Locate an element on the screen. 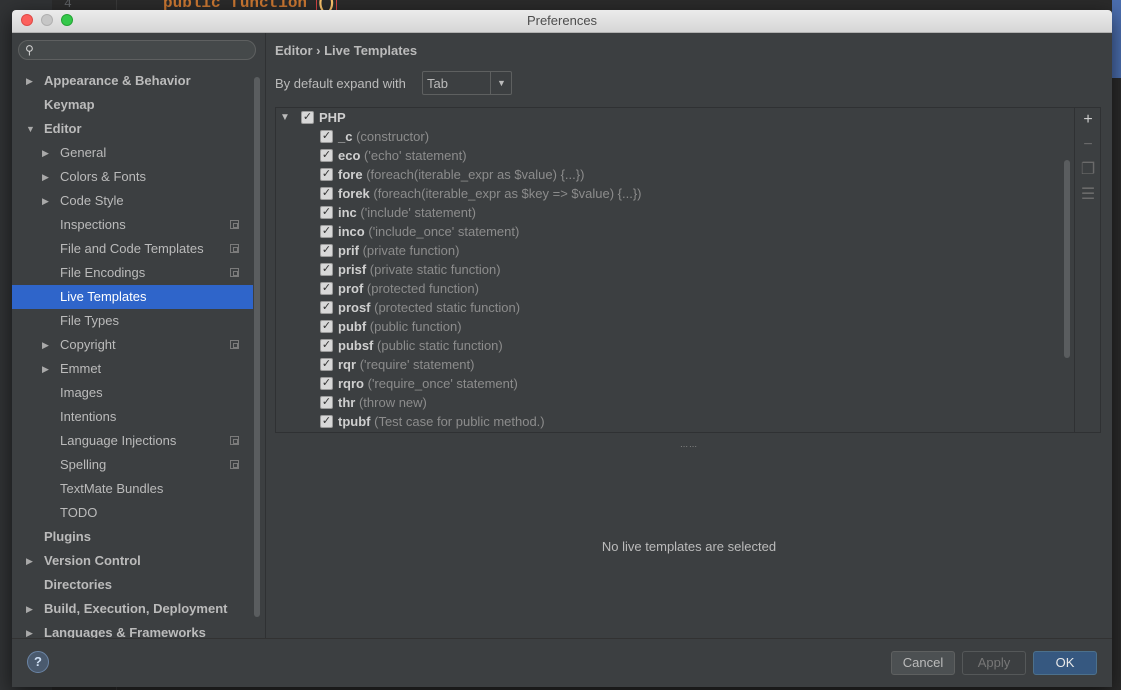  sidebar-item-inspections: Inspections is located at coordinates (132, 225).